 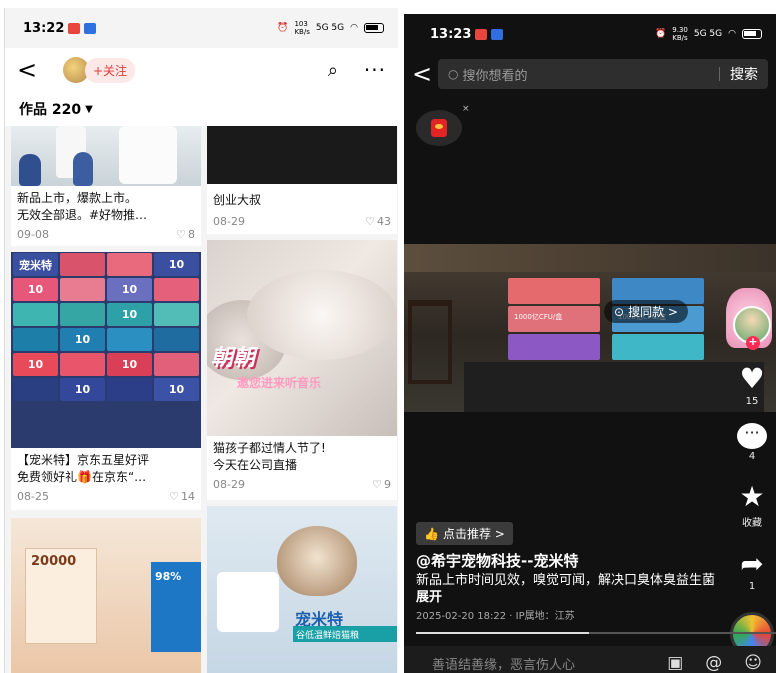 What do you see at coordinates (89, 109) in the screenshot?
I see `dropdown-icon: ▼` at bounding box center [89, 109].